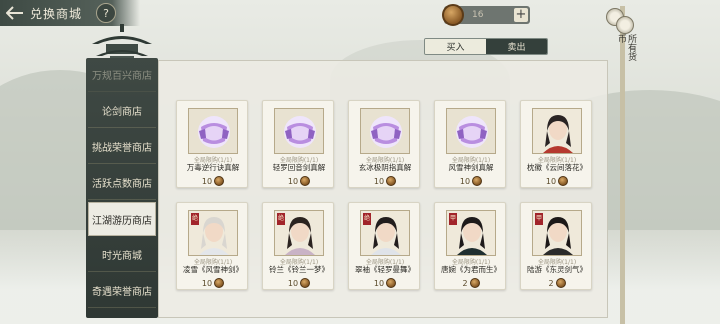  I want to click on item-card: 全局限购(1/1) 万毒逆行诀真解 10, so click(212, 144).